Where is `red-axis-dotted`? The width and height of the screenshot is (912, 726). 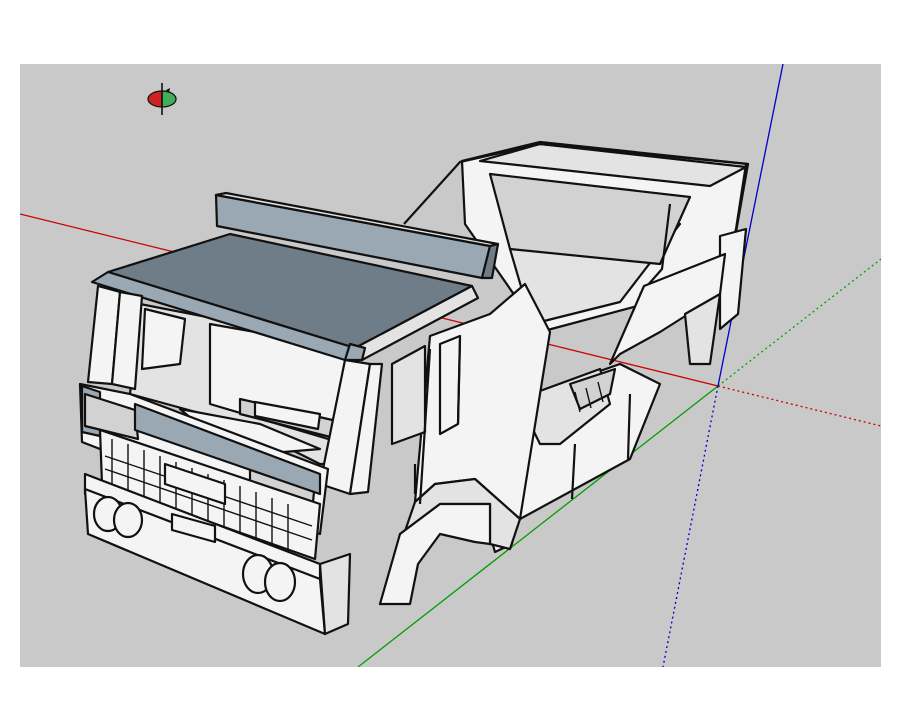
red-axis-dotted is located at coordinates (799, 406).